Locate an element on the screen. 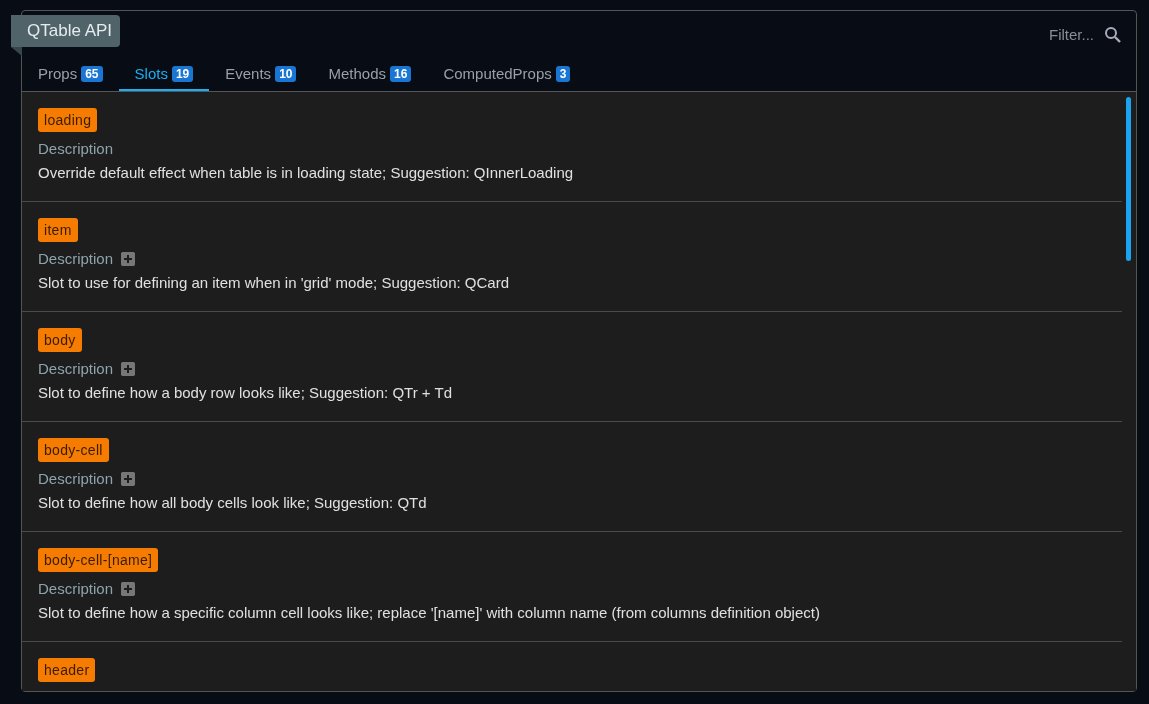 This screenshot has width=1149, height=704. count-badge: 16 is located at coordinates (401, 73).